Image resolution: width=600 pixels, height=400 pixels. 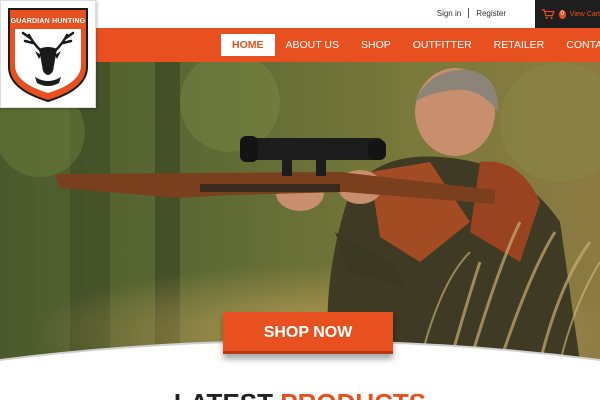 What do you see at coordinates (48, 21) in the screenshot?
I see `brand-name: GUARDIAN HUNTING` at bounding box center [48, 21].